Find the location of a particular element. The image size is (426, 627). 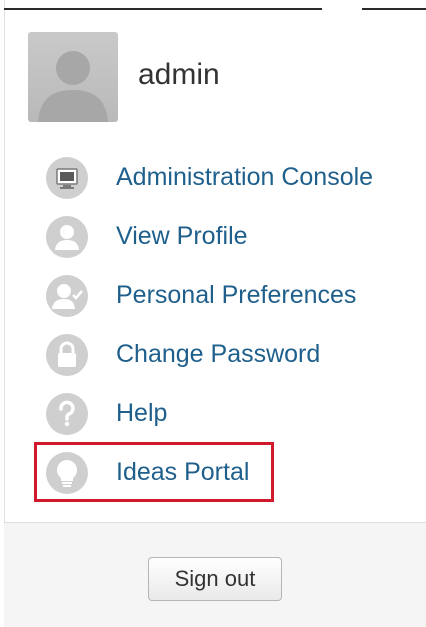

user-icon is located at coordinates (67, 236).